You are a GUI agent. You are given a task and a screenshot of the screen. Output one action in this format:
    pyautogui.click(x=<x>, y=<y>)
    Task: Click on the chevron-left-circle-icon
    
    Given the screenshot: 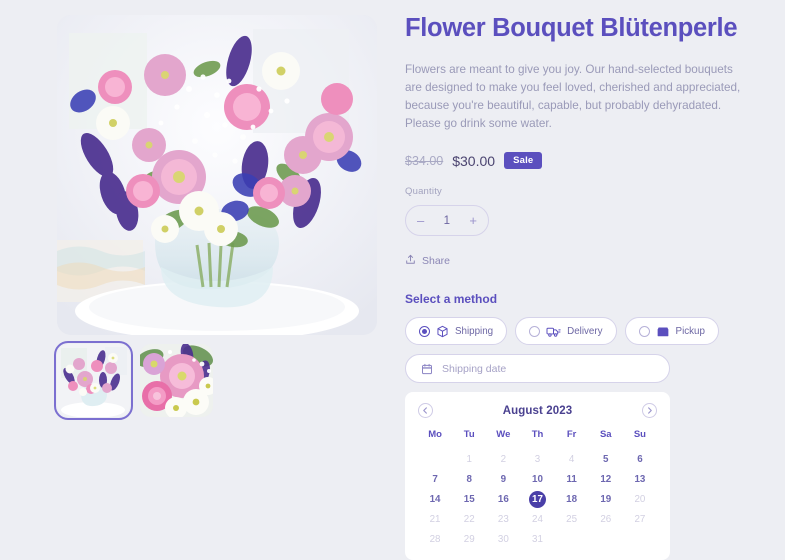 What is the action you would take?
    pyautogui.click(x=425, y=411)
    